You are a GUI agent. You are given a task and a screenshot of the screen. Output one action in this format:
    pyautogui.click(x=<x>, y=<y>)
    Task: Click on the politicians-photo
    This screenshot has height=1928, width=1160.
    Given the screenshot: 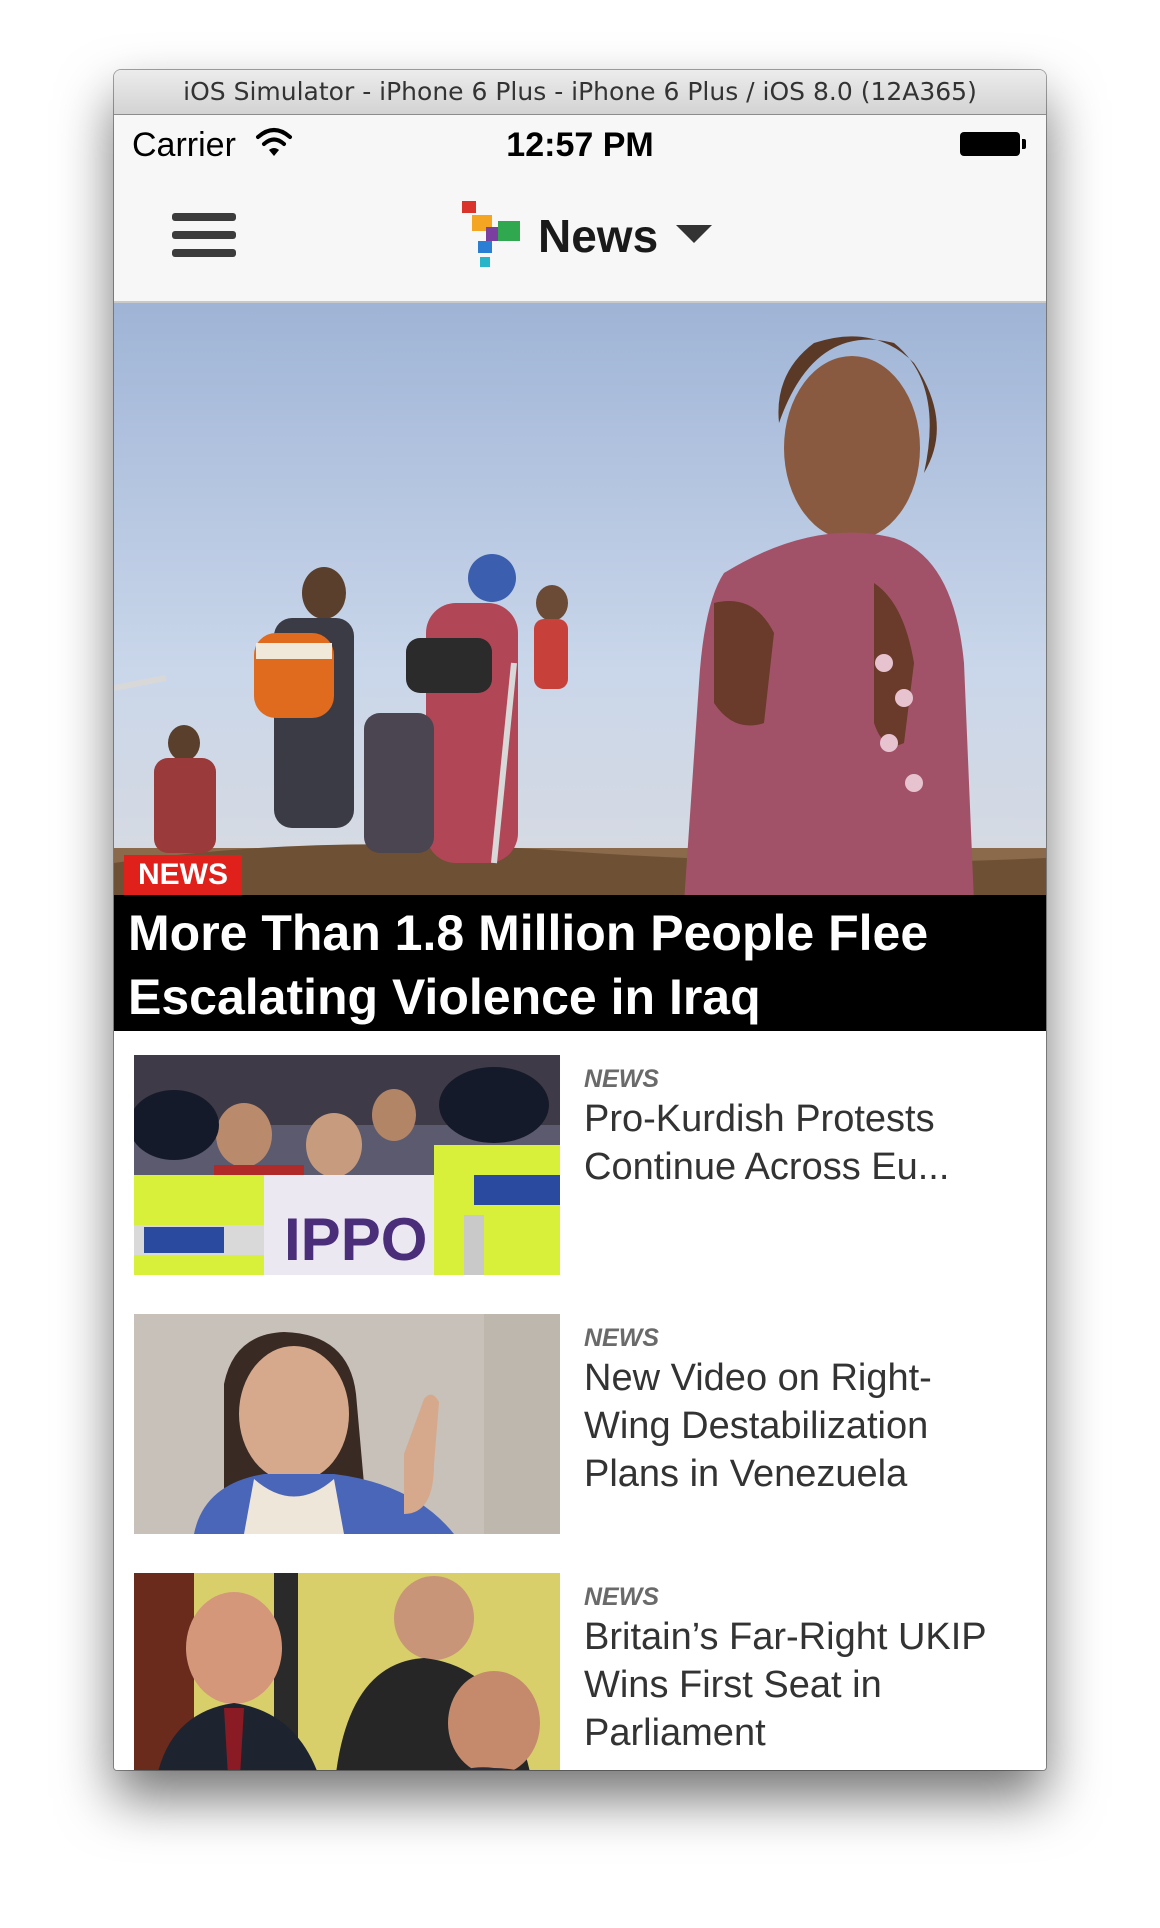 What is the action you would take?
    pyautogui.click(x=347, y=1671)
    